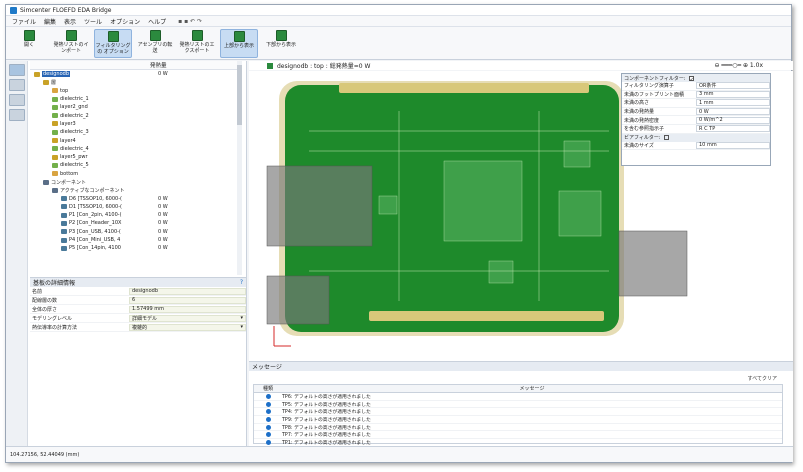 The image size is (803, 472). Describe the element at coordinates (24, 21) in the screenshot. I see `menu-item: ファイル` at that location.